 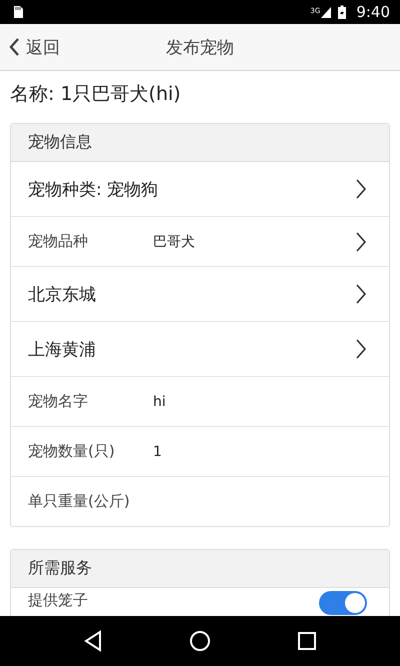 What do you see at coordinates (200, 641) in the screenshot?
I see `home-icon` at bounding box center [200, 641].